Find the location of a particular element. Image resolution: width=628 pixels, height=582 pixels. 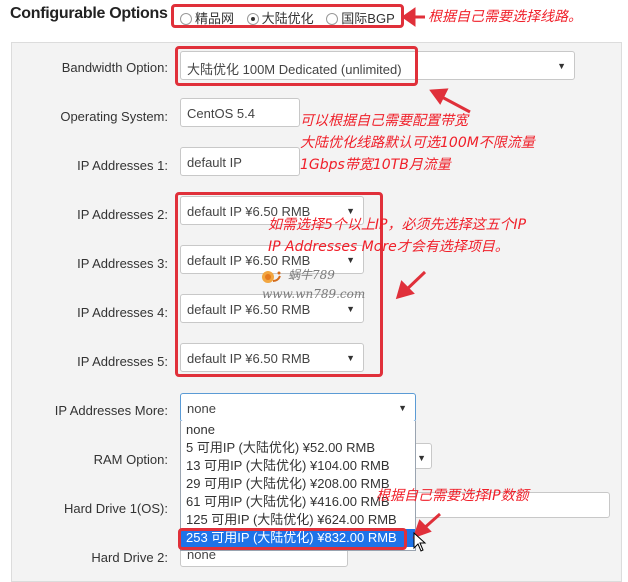

arrow-bandwidth is located at coordinates (455, 104).